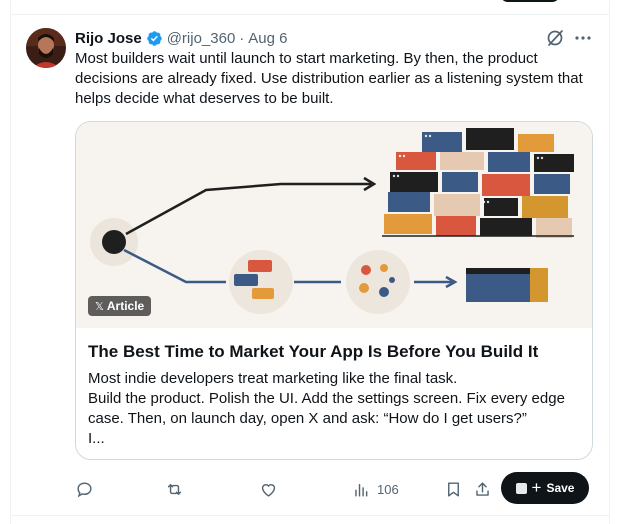  I want to click on heart-icon, so click(268, 490).